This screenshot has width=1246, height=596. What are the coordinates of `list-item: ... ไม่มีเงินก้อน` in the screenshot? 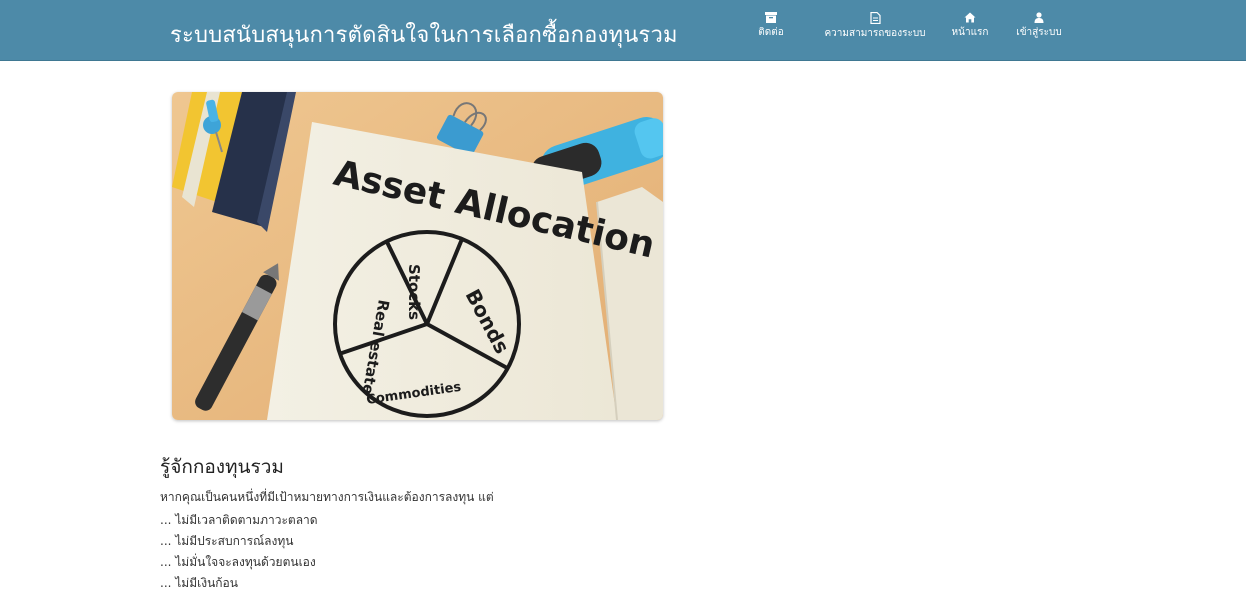 It's located at (199, 583).